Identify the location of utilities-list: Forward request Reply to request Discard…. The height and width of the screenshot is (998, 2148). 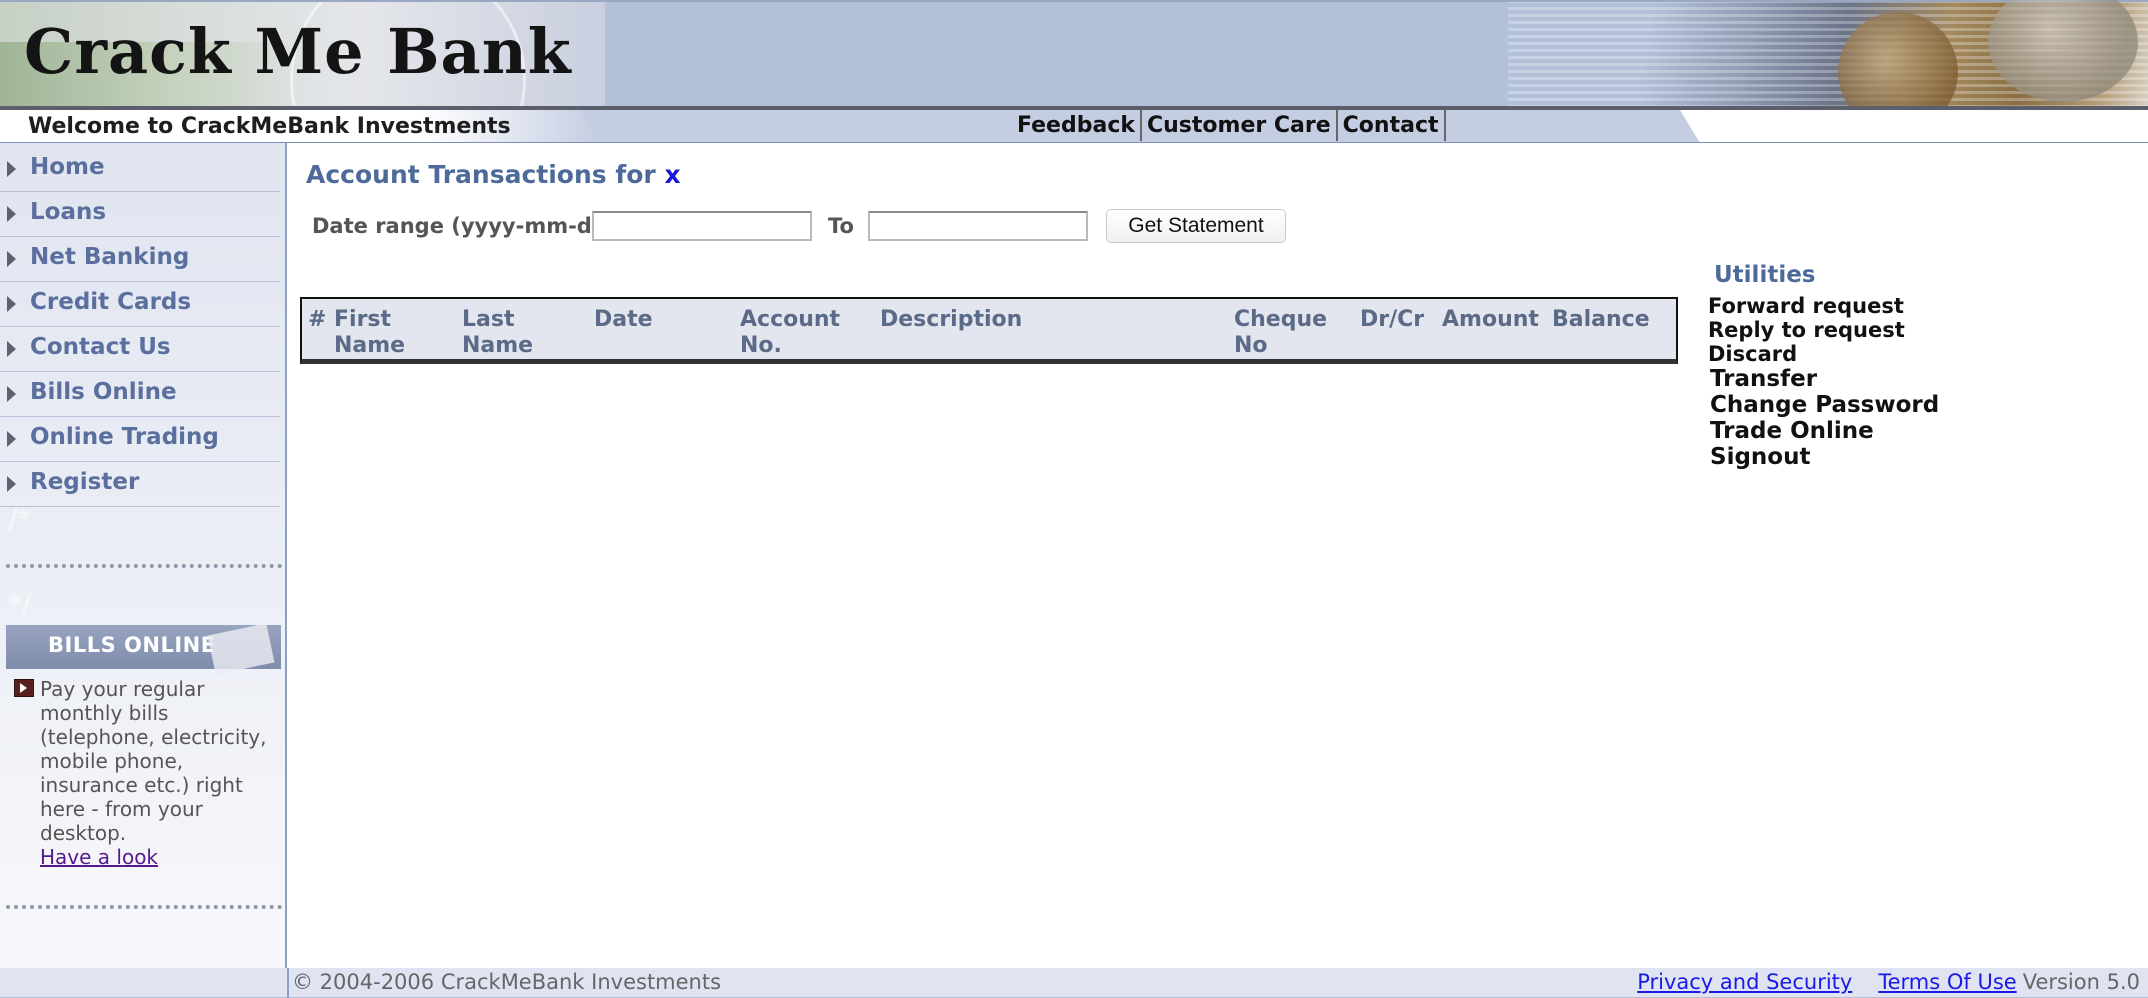
(1823, 382).